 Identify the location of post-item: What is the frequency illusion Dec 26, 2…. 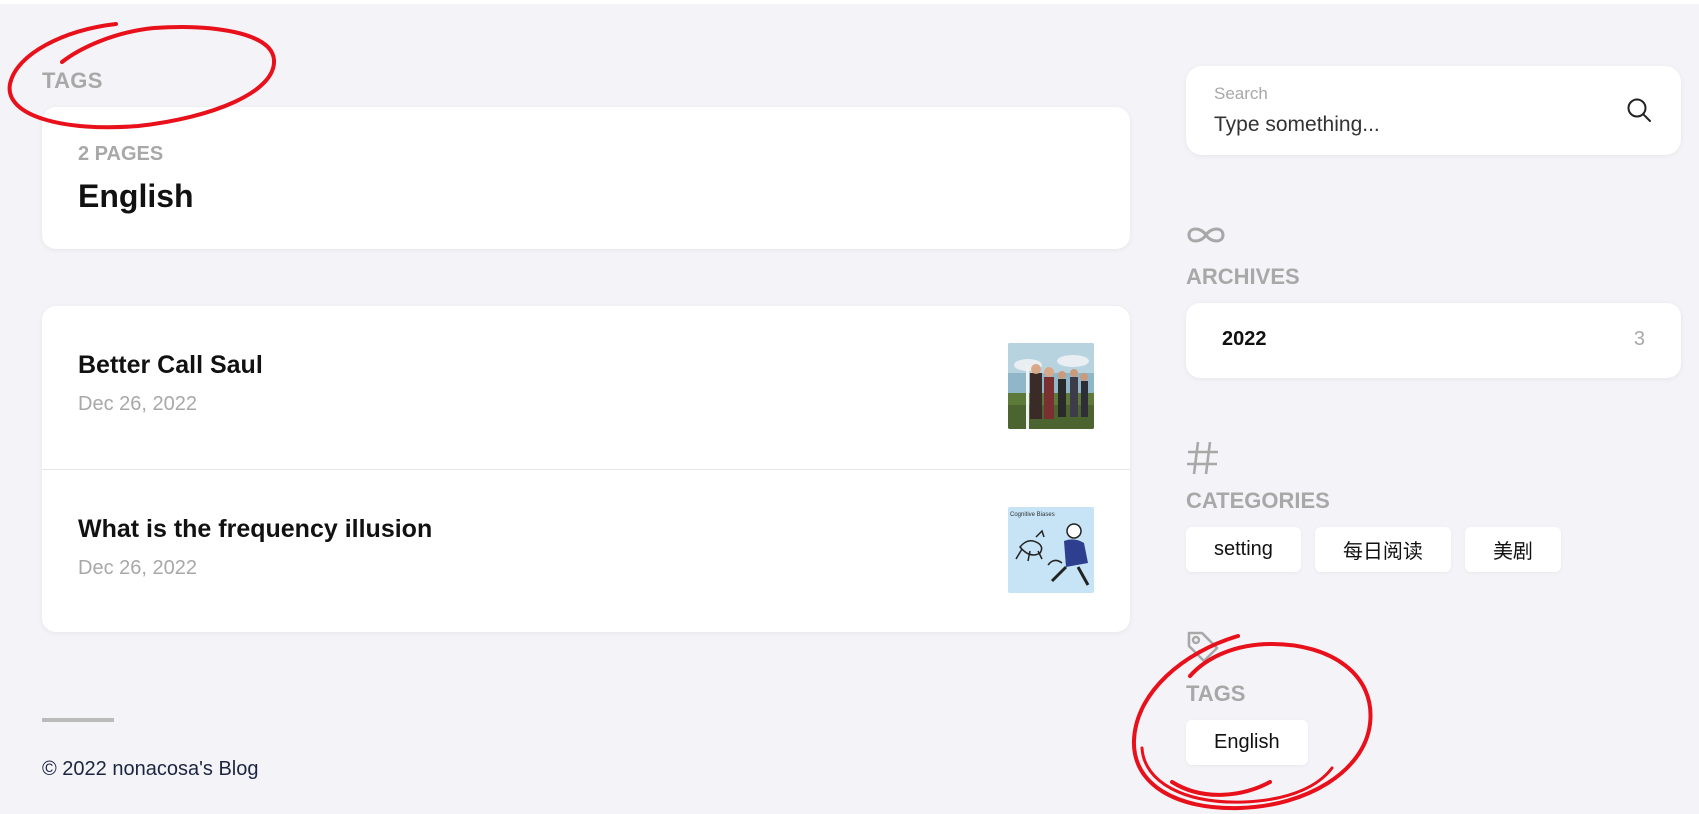
(586, 550).